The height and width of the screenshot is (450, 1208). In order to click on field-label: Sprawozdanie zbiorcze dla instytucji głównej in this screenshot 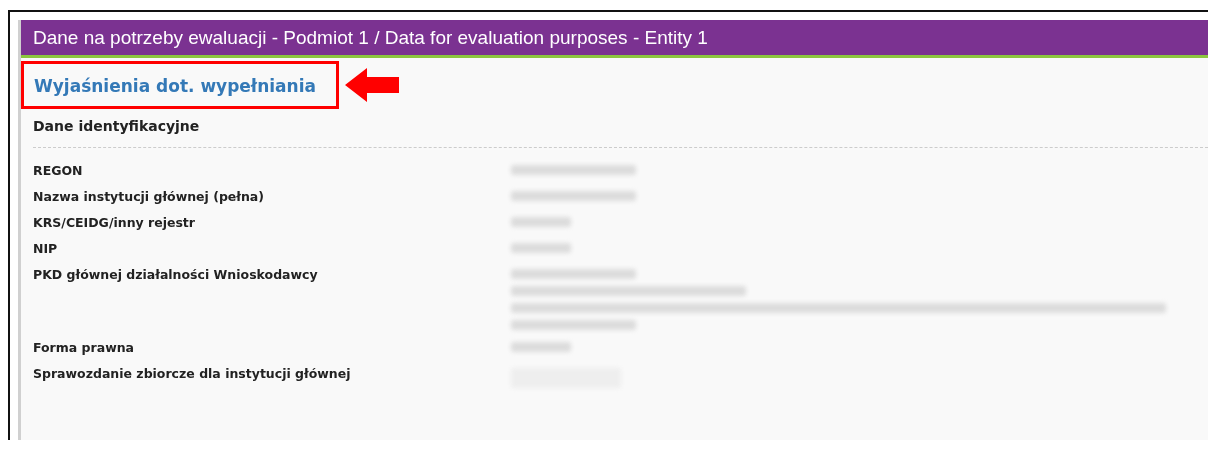, I will do `click(192, 374)`.